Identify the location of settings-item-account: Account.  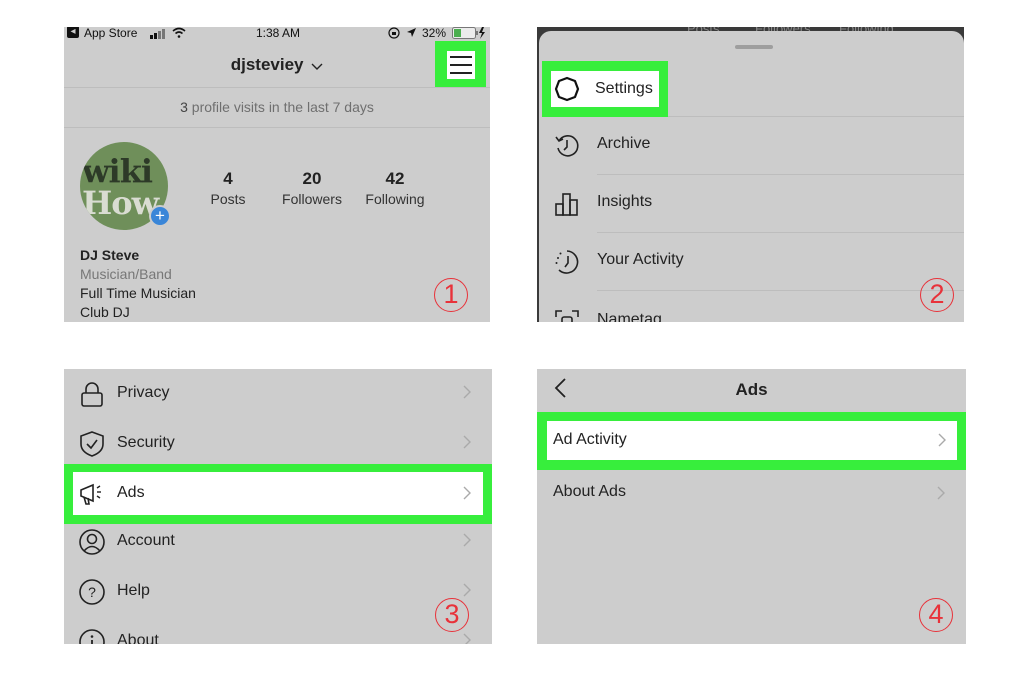
(278, 542).